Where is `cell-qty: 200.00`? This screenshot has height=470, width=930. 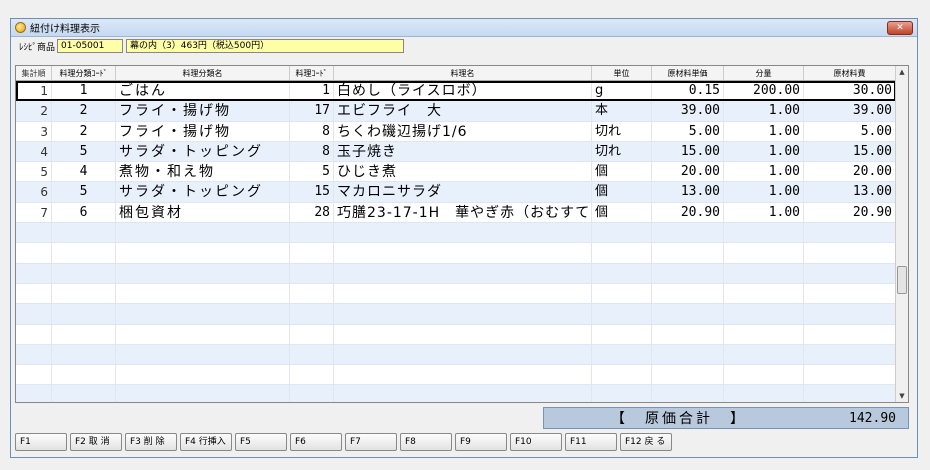 cell-qty: 200.00 is located at coordinates (764, 91).